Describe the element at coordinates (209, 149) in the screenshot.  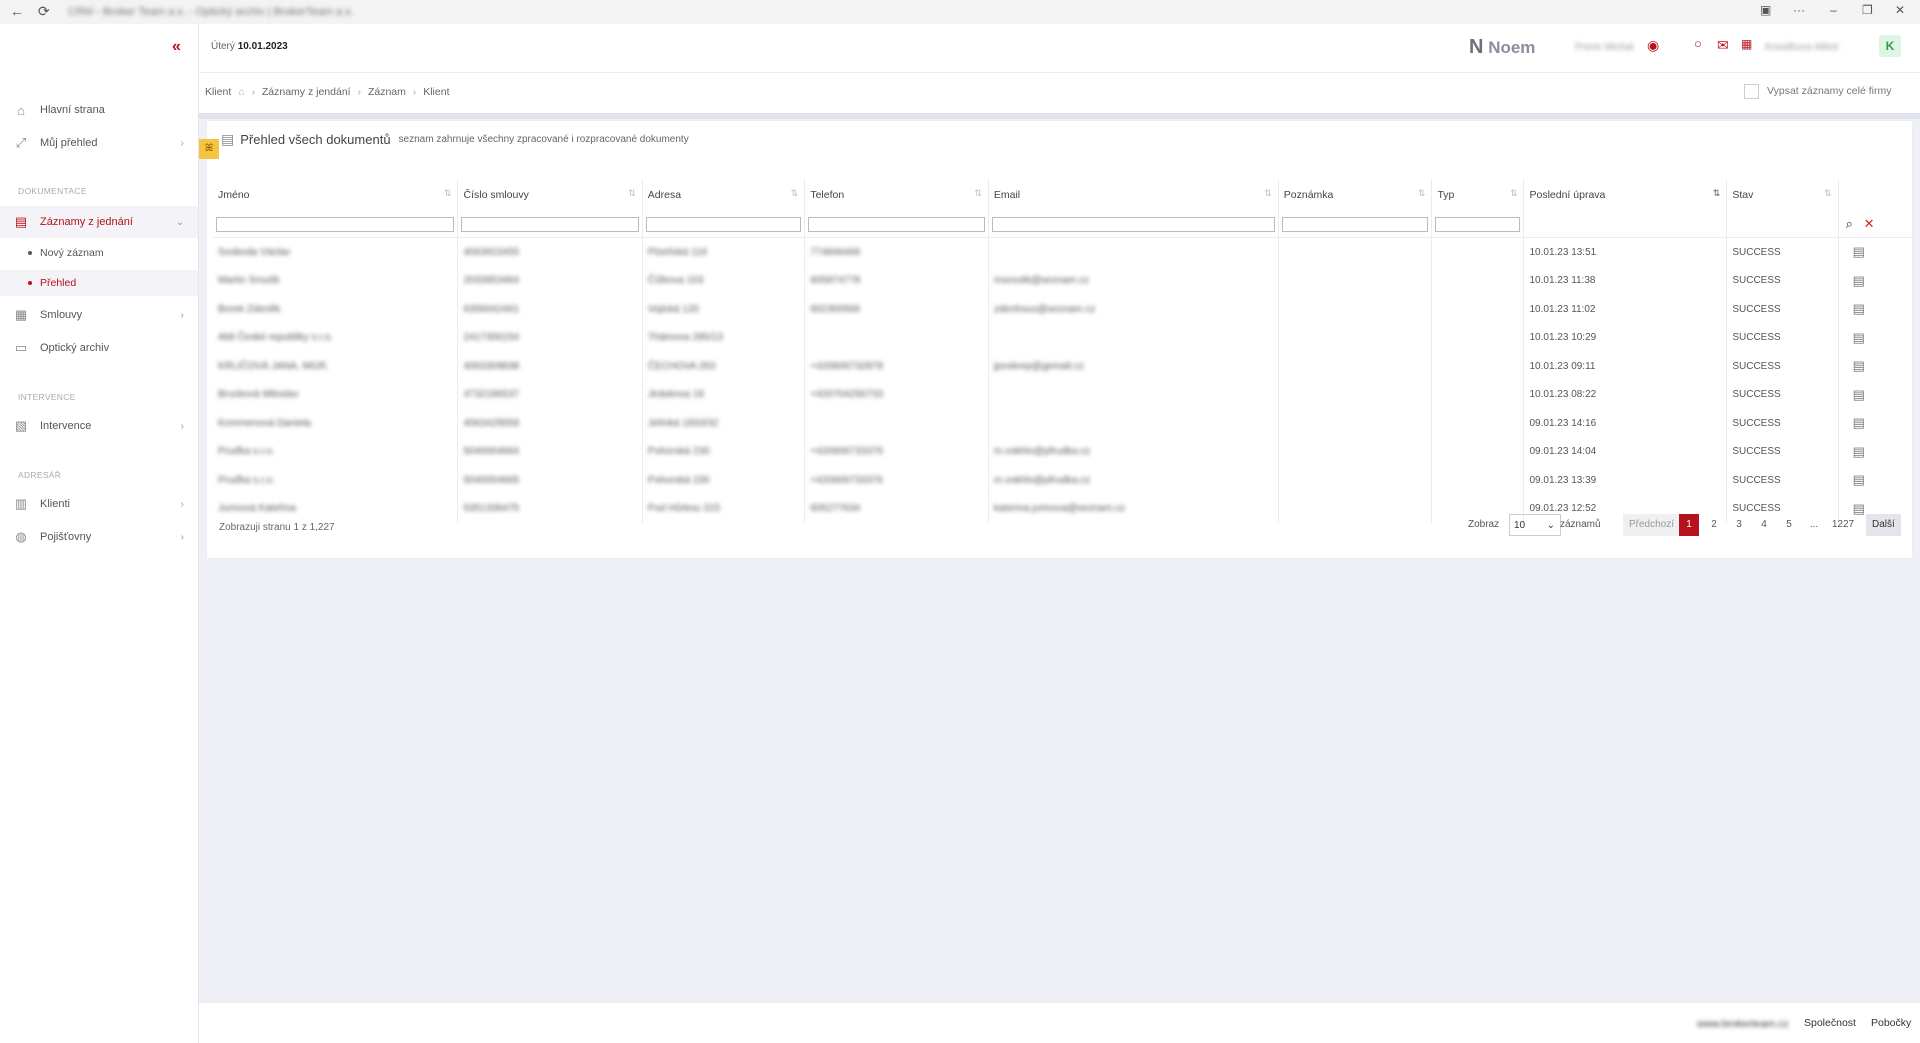
I see `people-icon: ꕤ` at that location.